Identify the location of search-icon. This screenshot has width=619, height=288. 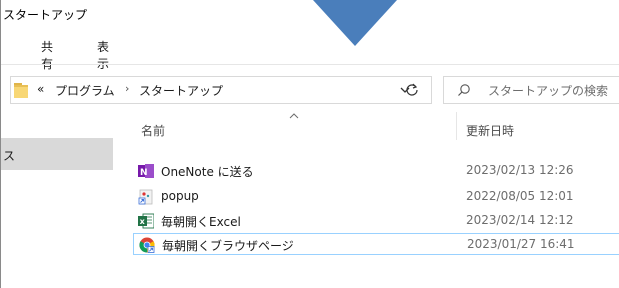
(464, 90).